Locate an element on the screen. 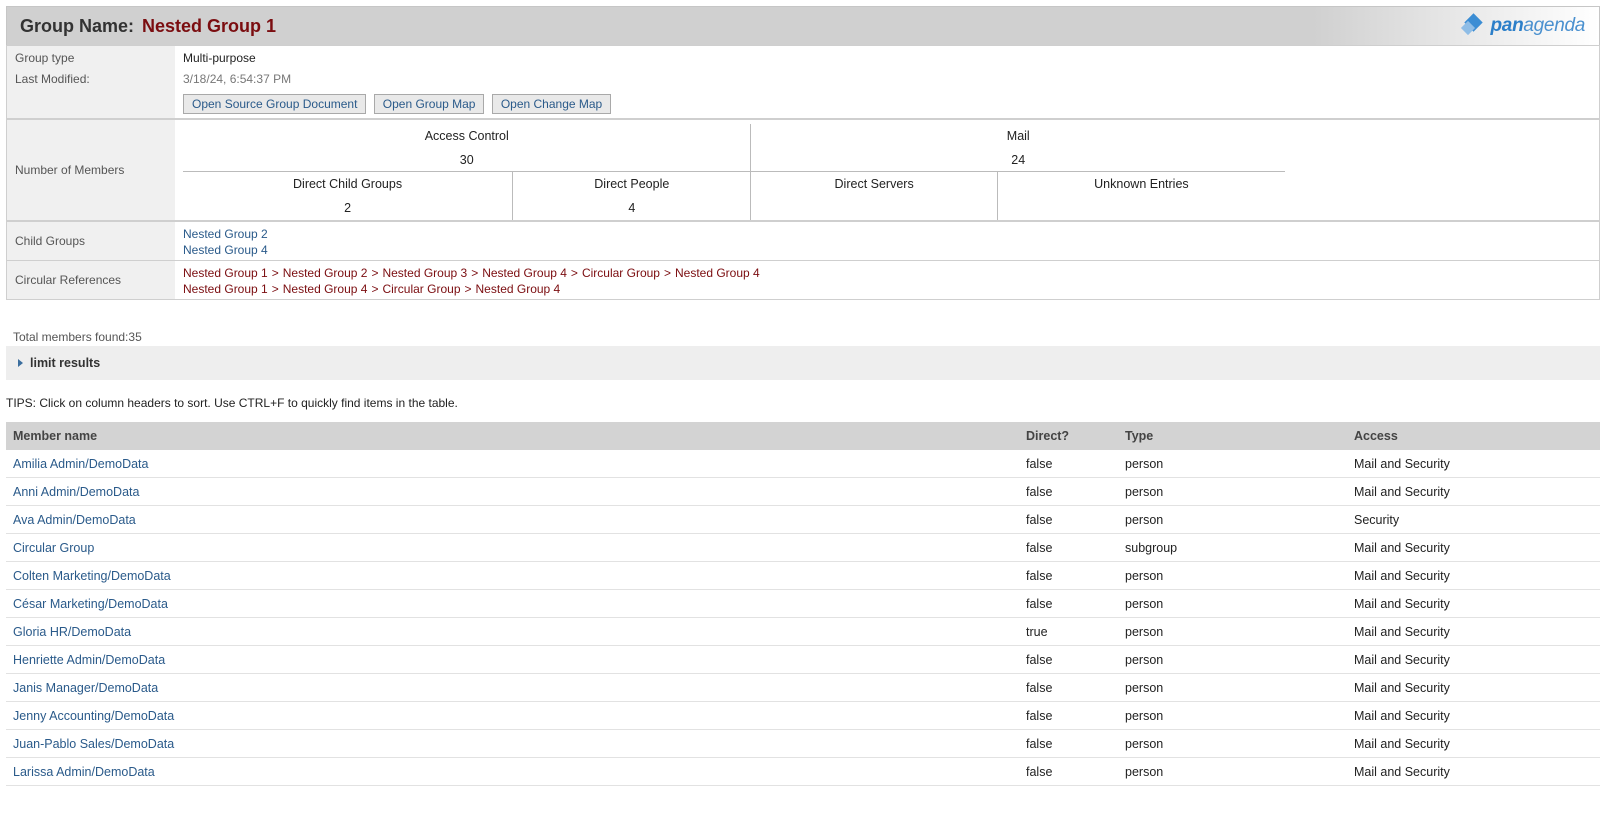 The width and height of the screenshot is (1606, 820). circular-reference-link: Nested Group 2 is located at coordinates (325, 273).